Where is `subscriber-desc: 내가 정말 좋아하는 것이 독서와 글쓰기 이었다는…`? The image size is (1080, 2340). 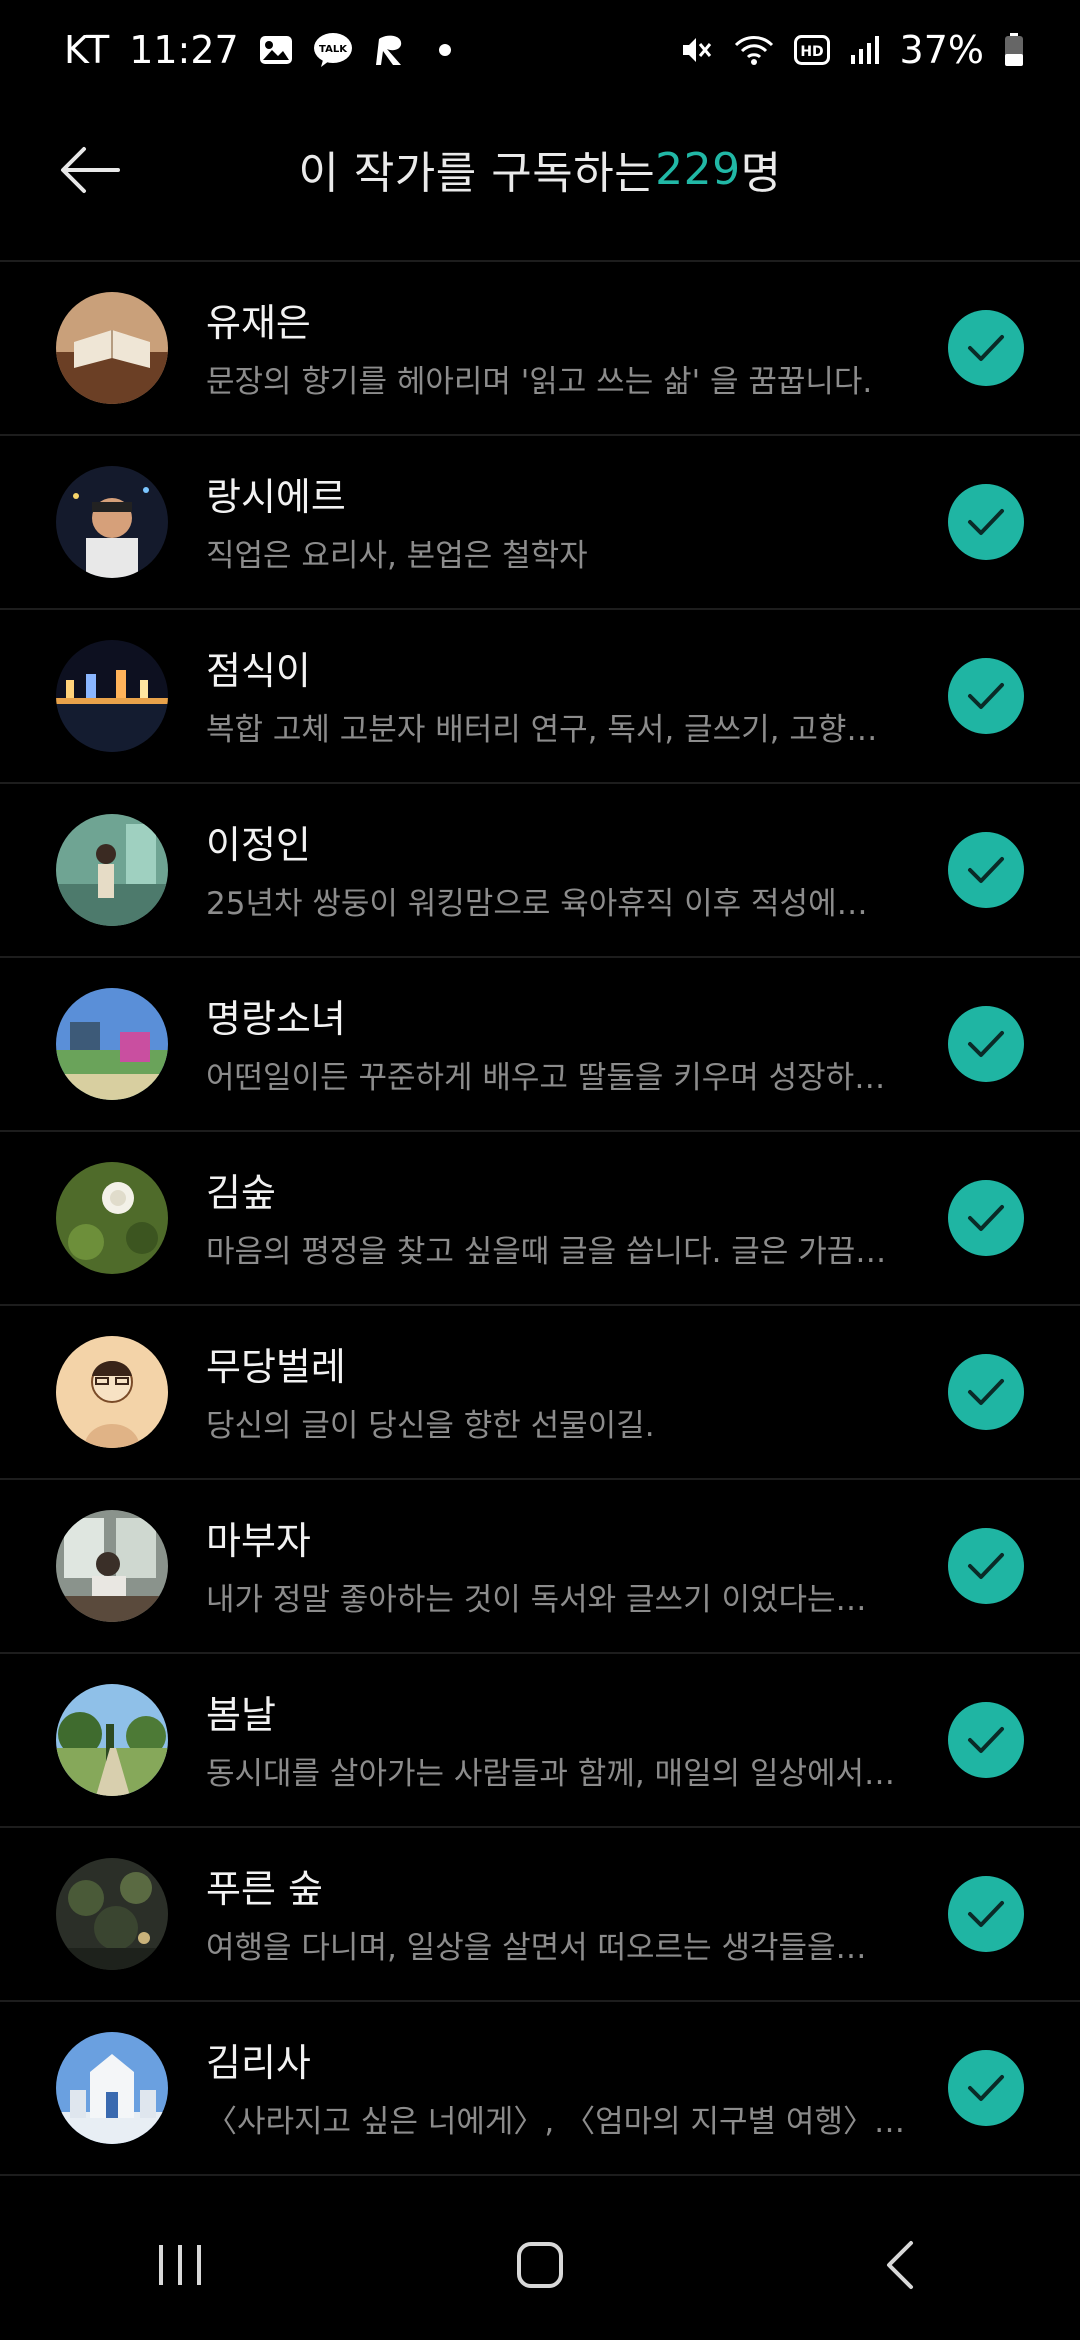 subscriber-desc: 내가 정말 좋아하는 것이 독서와 글쓰기 이었다는… is located at coordinates (536, 1600).